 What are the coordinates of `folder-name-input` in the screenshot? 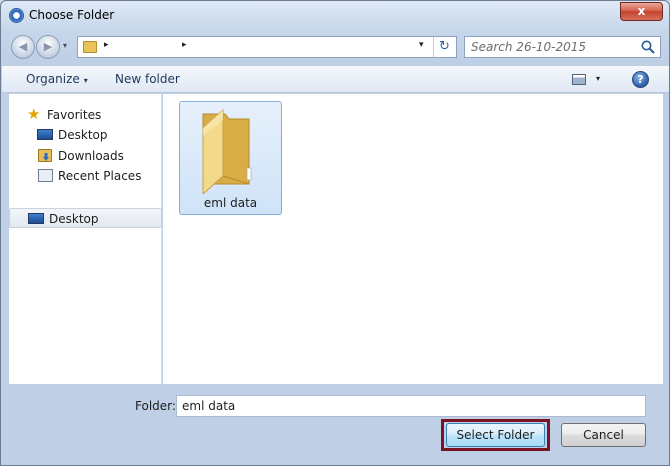 It's located at (411, 406).